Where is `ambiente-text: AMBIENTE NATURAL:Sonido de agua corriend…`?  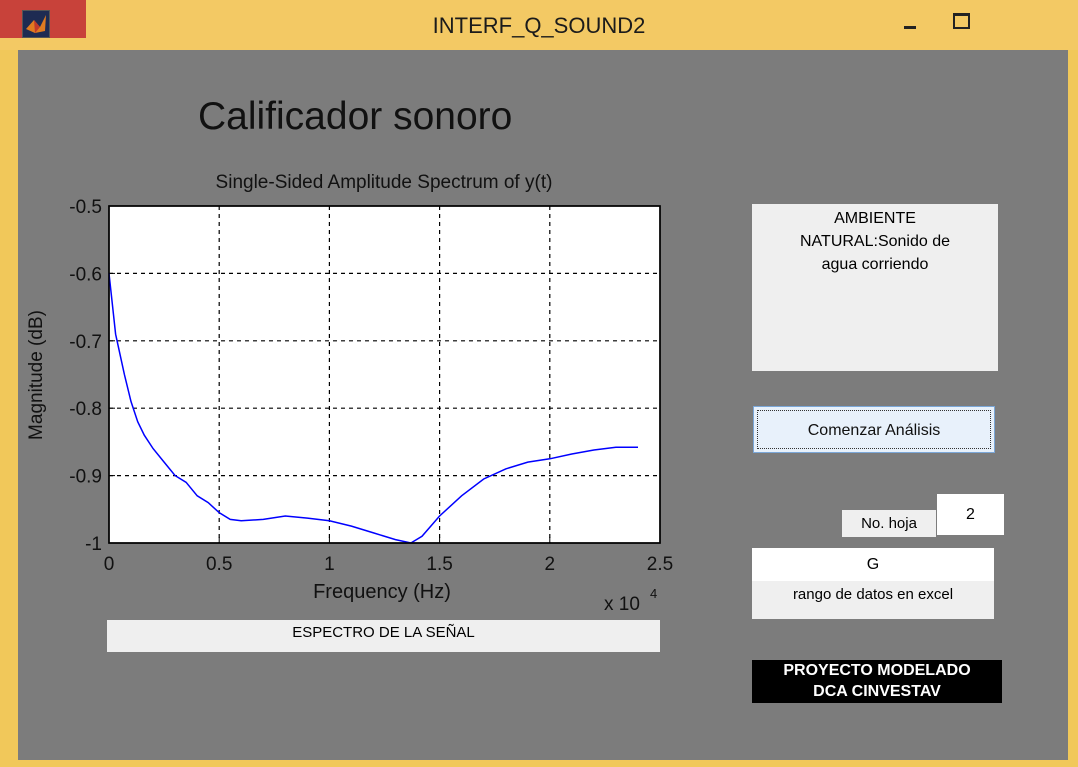 ambiente-text: AMBIENTE NATURAL:Sonido de agua corriend… is located at coordinates (875, 241).